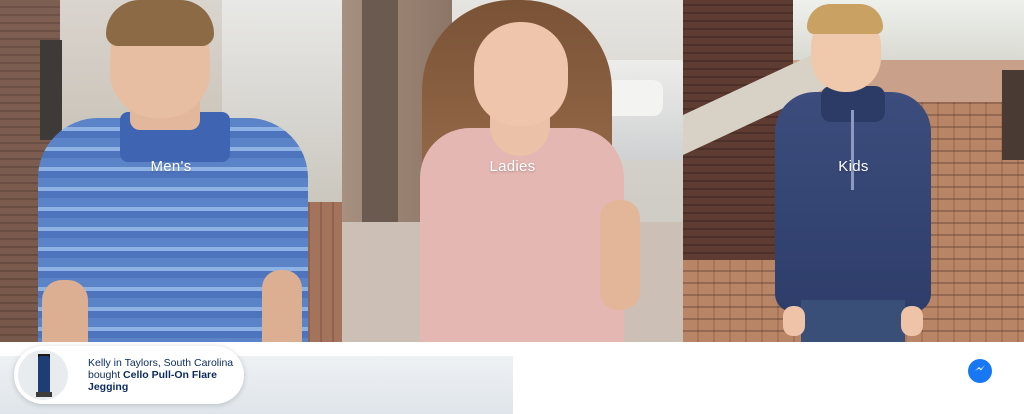  Describe the element at coordinates (161, 363) in the screenshot. I see `popup-customer-location: Kelly in Taylors, South Carolina` at that location.